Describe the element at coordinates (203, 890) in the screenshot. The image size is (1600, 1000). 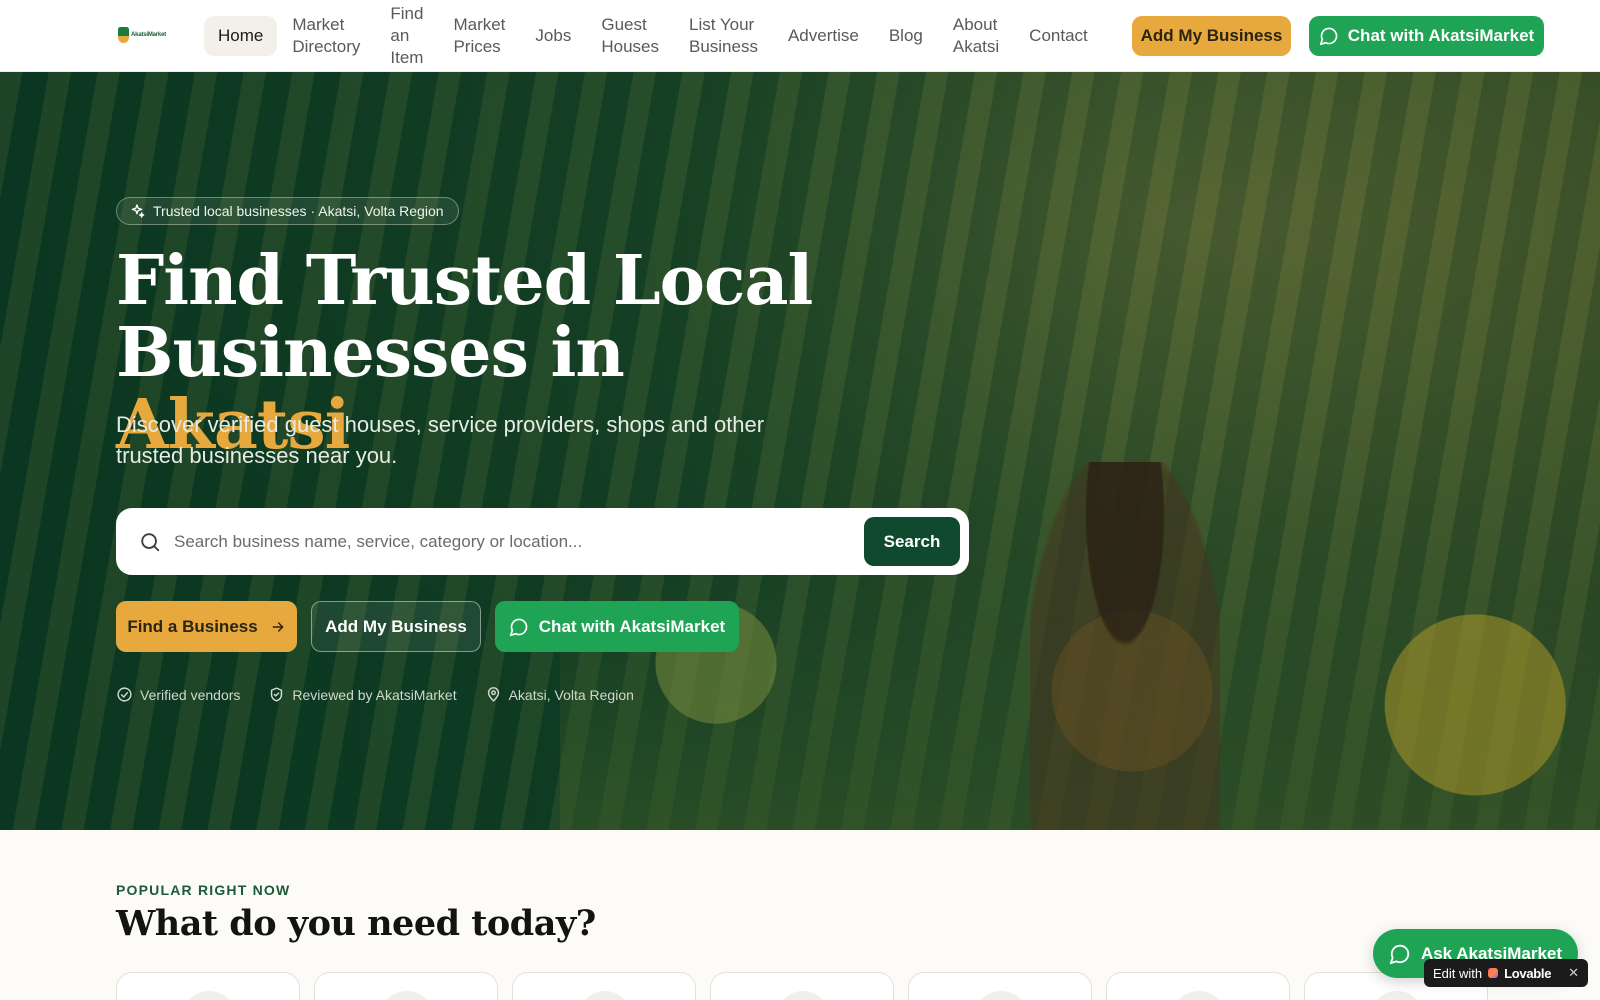
I see `section-eyebrow: POPULAR RIGHT NOW` at that location.